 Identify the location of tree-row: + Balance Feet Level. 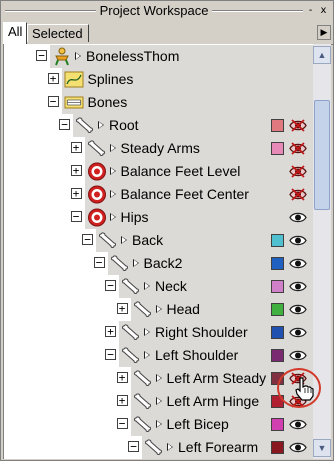
(159, 171).